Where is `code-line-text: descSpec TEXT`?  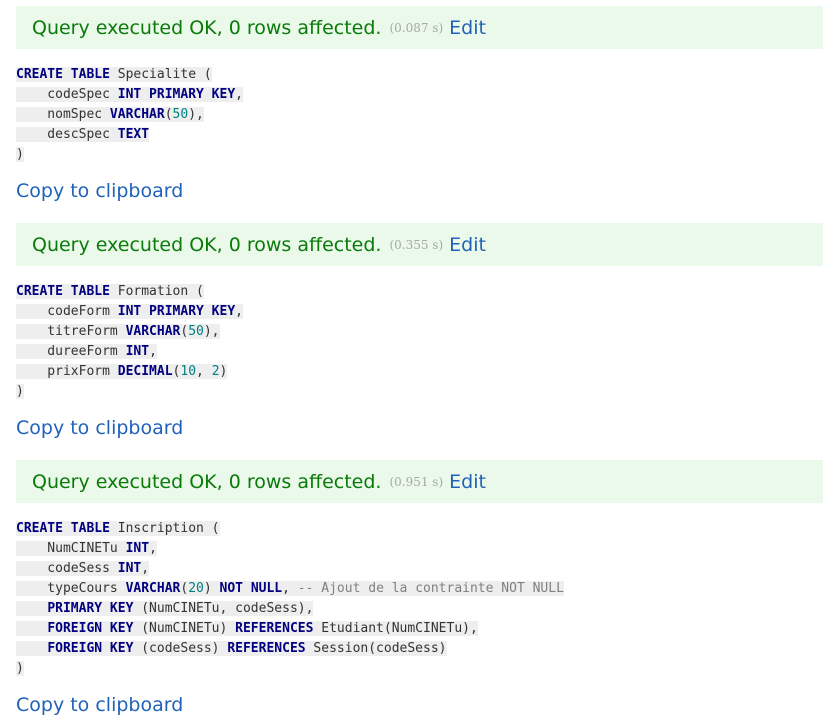
code-line-text: descSpec TEXT is located at coordinates (83, 134).